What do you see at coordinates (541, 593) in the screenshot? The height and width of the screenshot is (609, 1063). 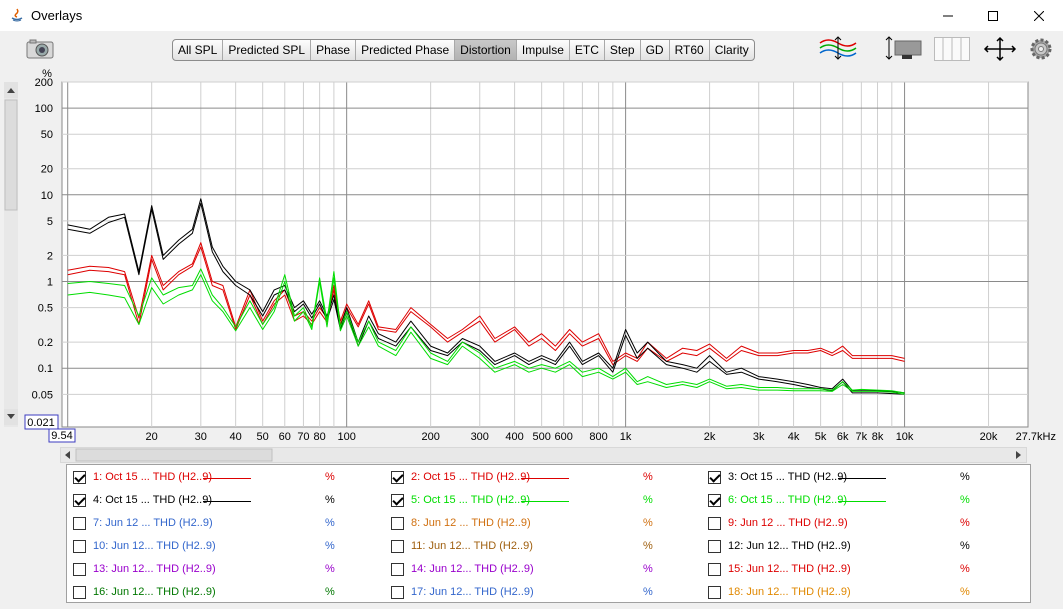 I see `legend-item: 17: Jun 12... THD (H2..9)%` at bounding box center [541, 593].